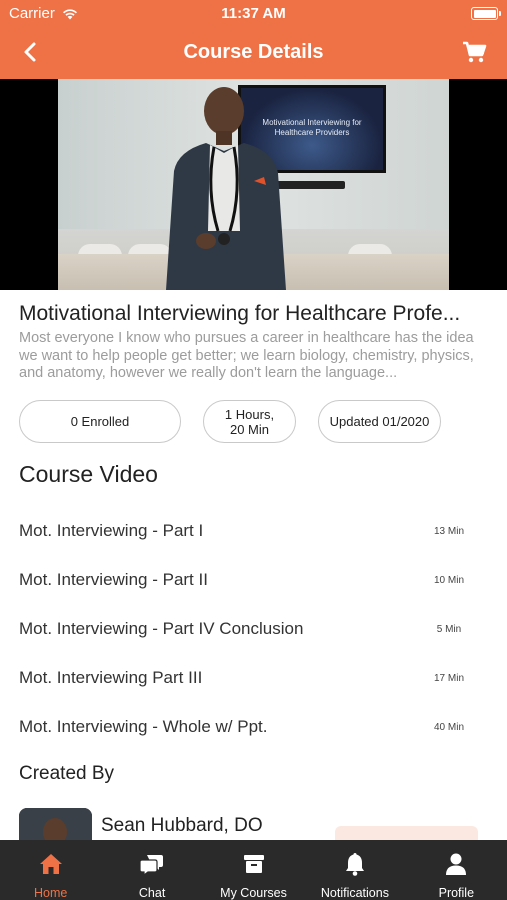 The image size is (507, 900). What do you see at coordinates (354, 893) in the screenshot?
I see `tab-label: Notifications` at bounding box center [354, 893].